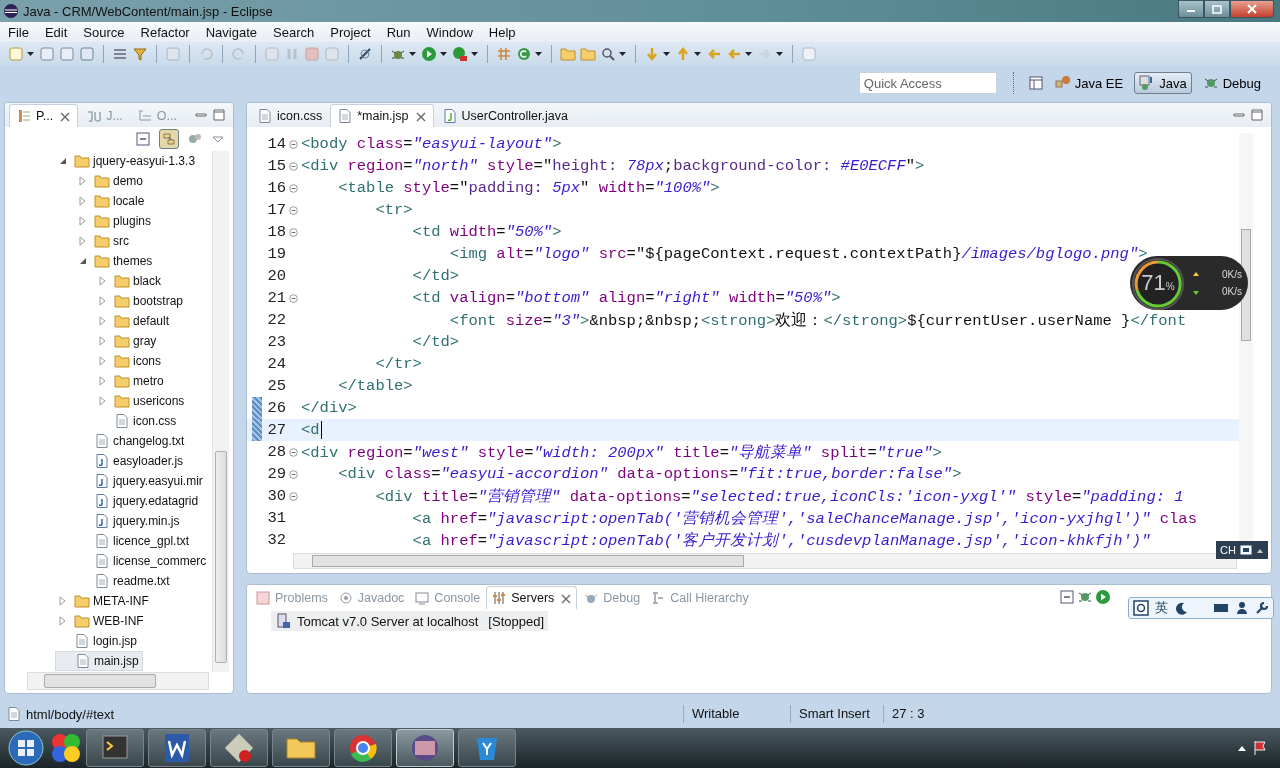 The width and height of the screenshot is (1280, 768). What do you see at coordinates (608, 54) in the screenshot?
I see `search-icon` at bounding box center [608, 54].